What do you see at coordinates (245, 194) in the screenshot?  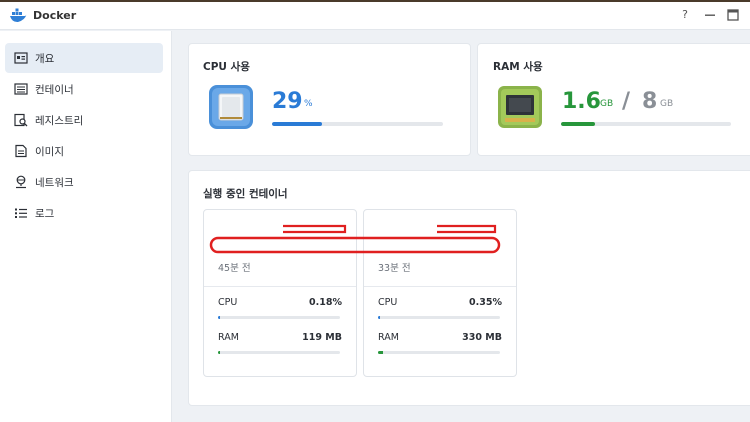 I see `running-containers-title: 실행 중인 컨테이너` at bounding box center [245, 194].